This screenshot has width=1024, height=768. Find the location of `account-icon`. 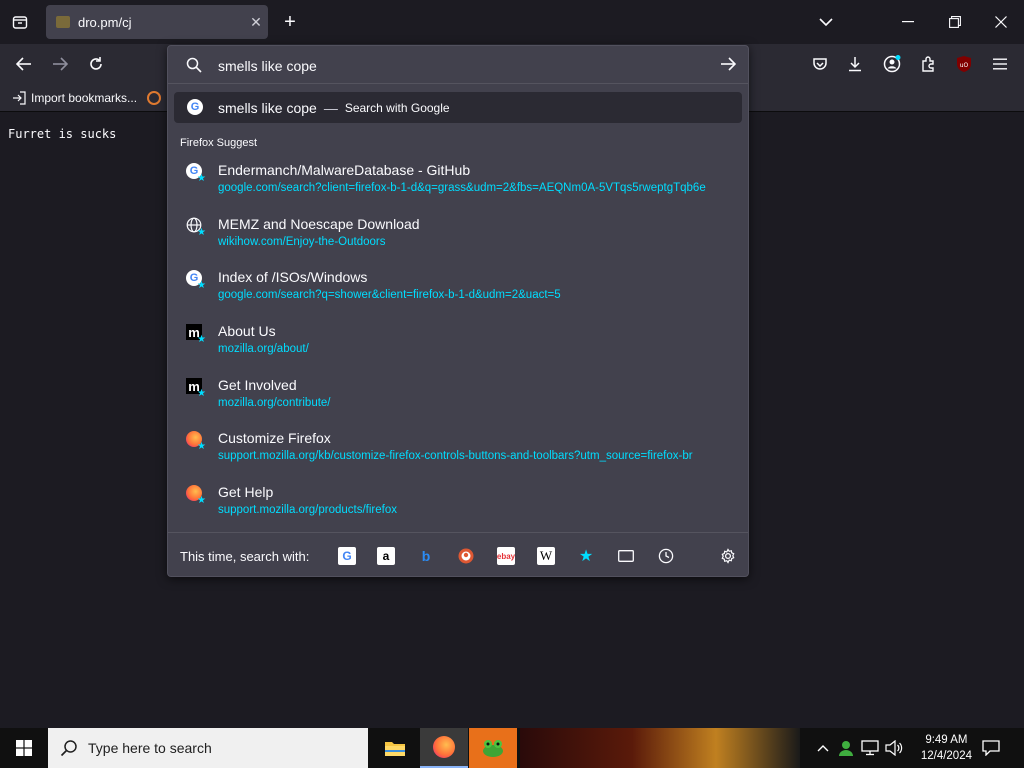

account-icon is located at coordinates (892, 64).